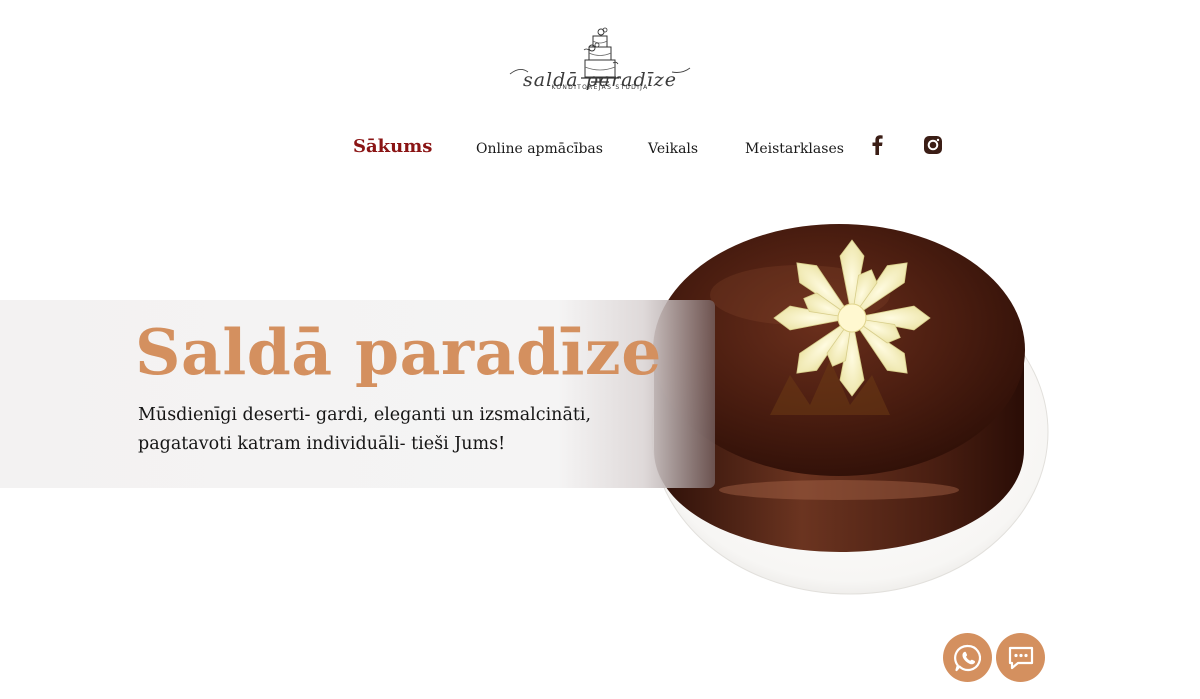 This screenshot has width=1200, height=699. Describe the element at coordinates (398, 352) in the screenshot. I see `hero-title: Saldā paradīze` at that location.